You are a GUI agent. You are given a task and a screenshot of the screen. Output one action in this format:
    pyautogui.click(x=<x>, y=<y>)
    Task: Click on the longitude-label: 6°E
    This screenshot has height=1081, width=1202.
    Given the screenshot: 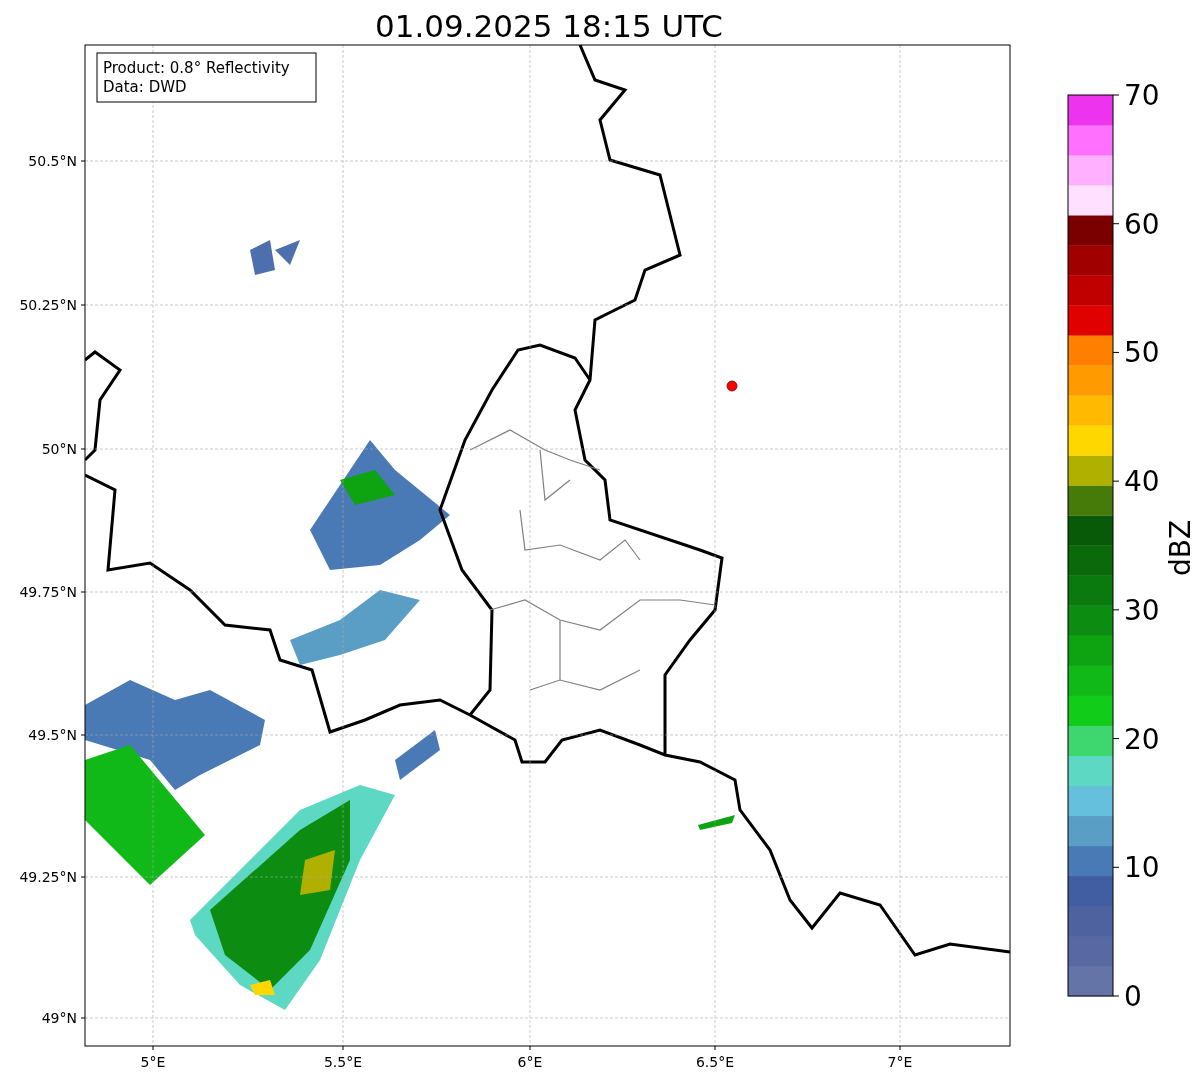 What is the action you would take?
    pyautogui.click(x=530, y=1062)
    